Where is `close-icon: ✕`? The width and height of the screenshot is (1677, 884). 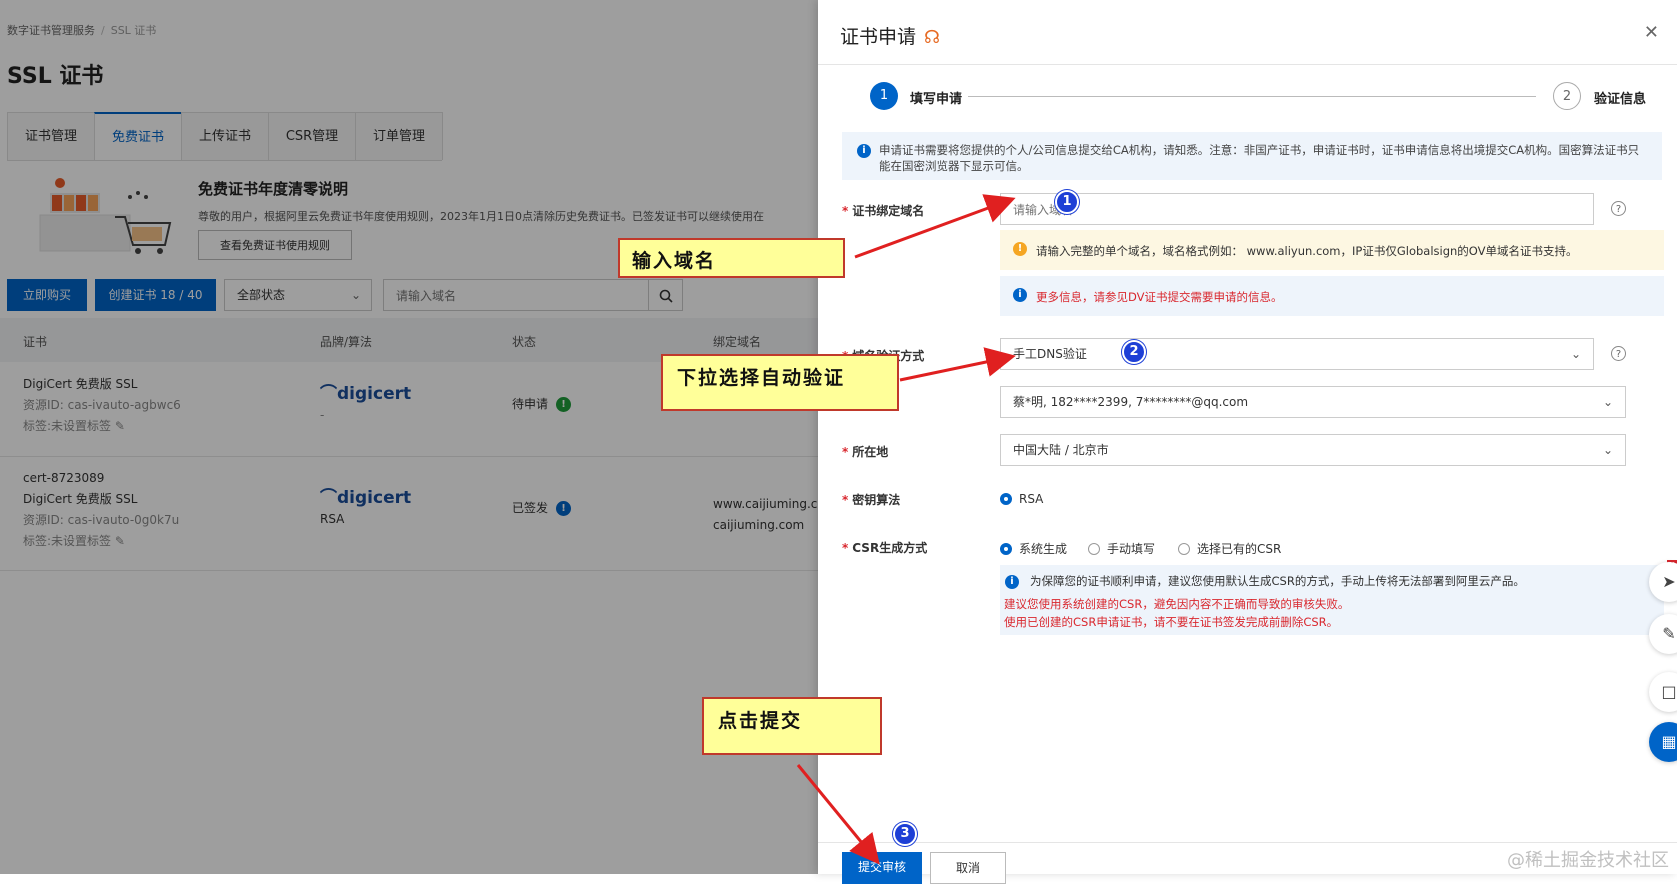 close-icon: ✕ is located at coordinates (1651, 32).